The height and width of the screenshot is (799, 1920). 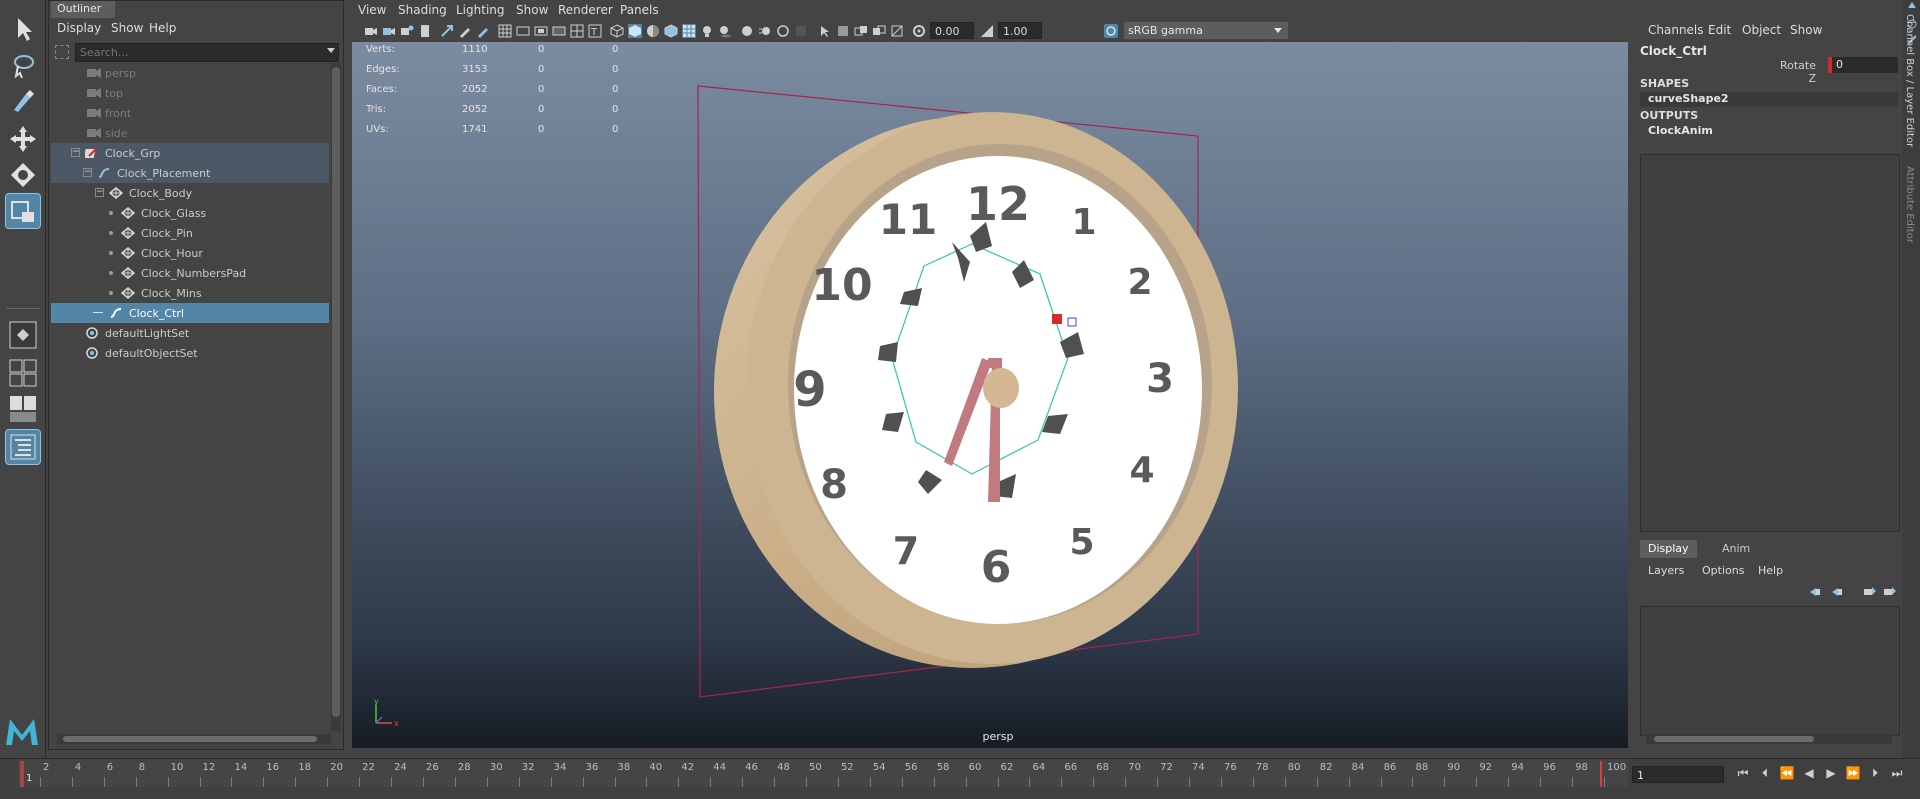 What do you see at coordinates (541, 31) in the screenshot?
I see `resolution-gate-icon` at bounding box center [541, 31].